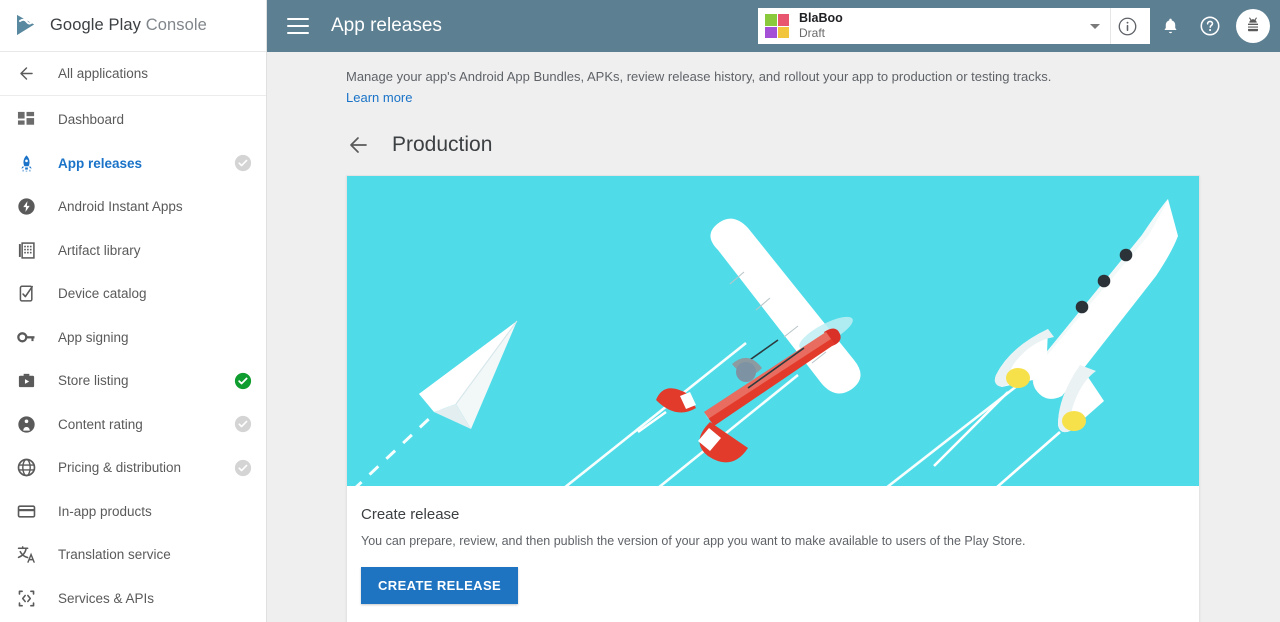 Image resolution: width=1280 pixels, height=622 pixels. What do you see at coordinates (133, 120) in the screenshot?
I see `sidebar-item-dashboard: Dashboard` at bounding box center [133, 120].